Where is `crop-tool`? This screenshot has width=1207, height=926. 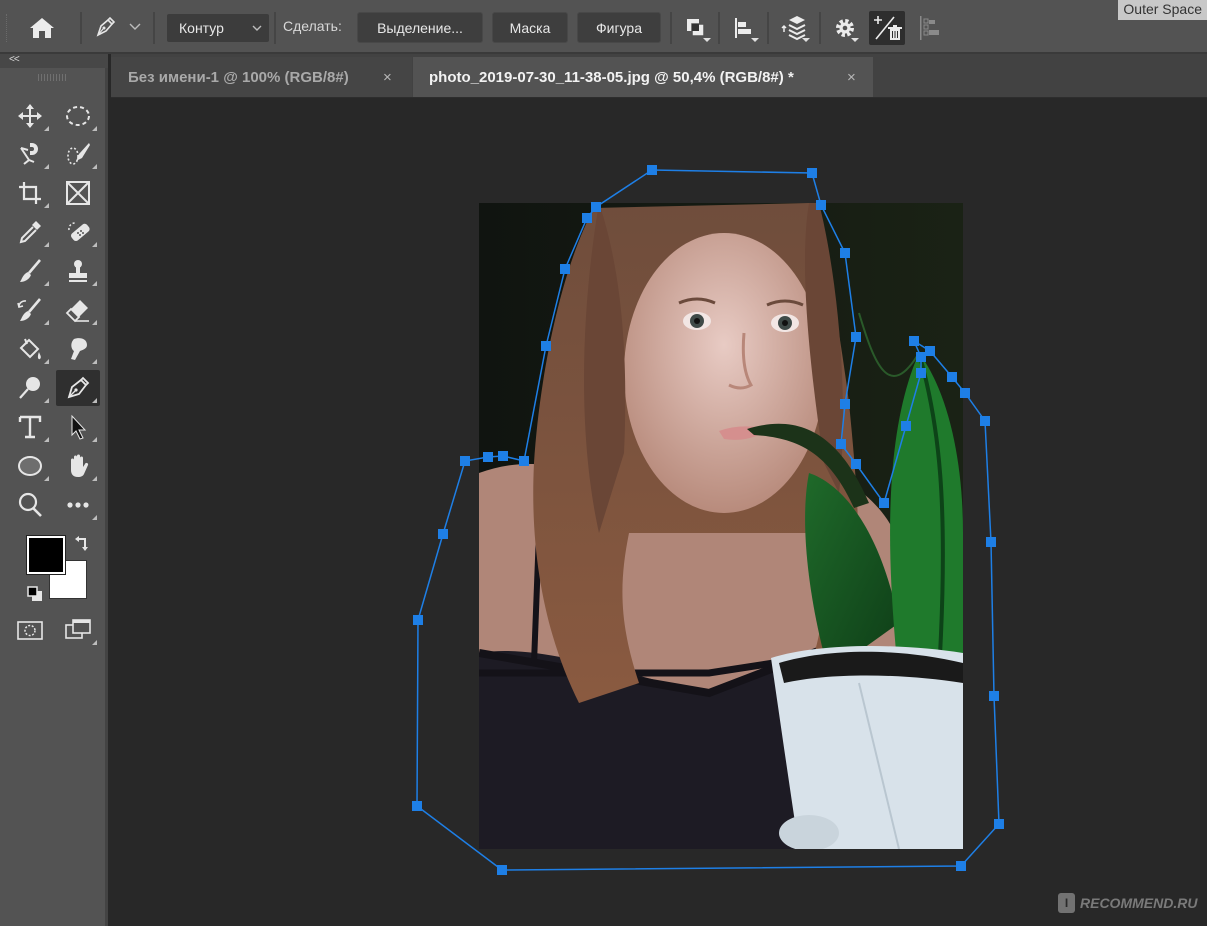 crop-tool is located at coordinates (30, 193).